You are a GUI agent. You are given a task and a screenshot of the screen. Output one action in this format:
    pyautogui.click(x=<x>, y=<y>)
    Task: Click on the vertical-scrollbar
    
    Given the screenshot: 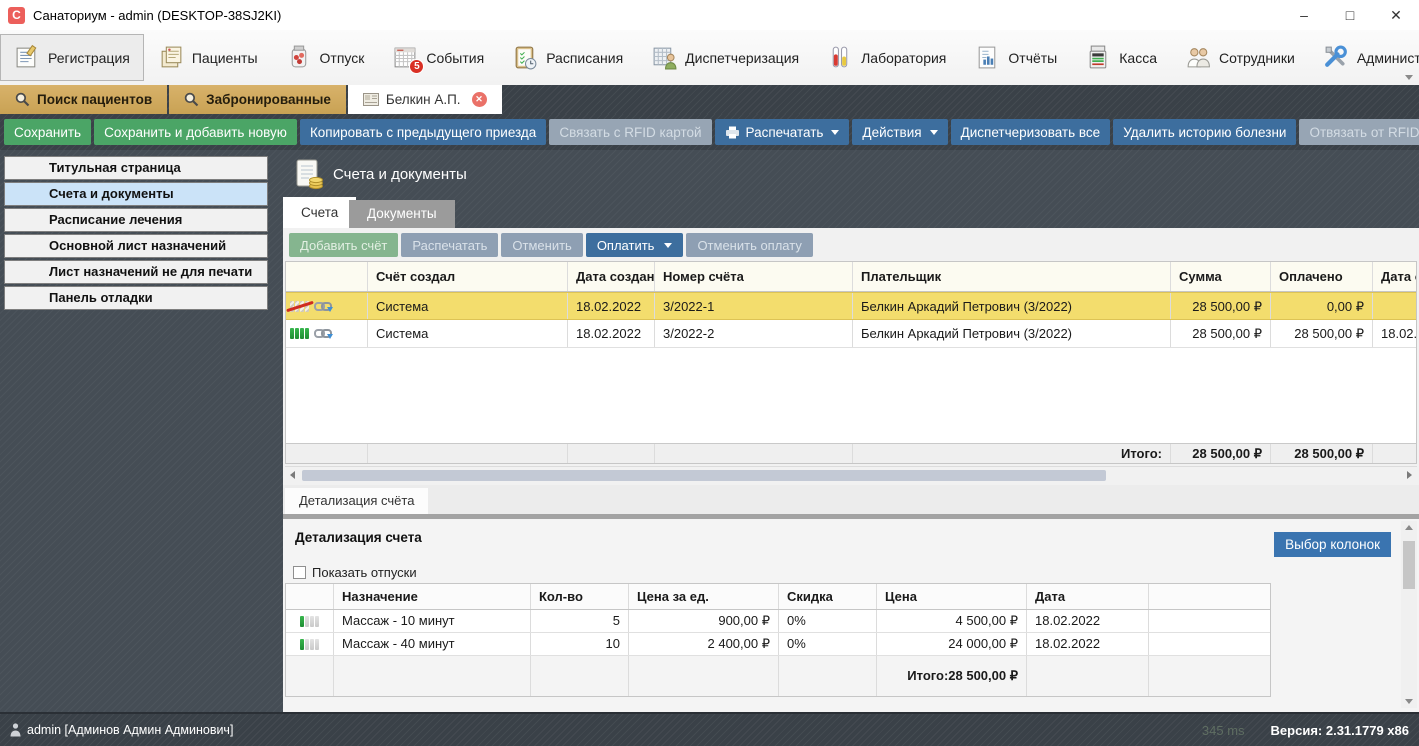 What is the action you would take?
    pyautogui.click(x=1409, y=614)
    